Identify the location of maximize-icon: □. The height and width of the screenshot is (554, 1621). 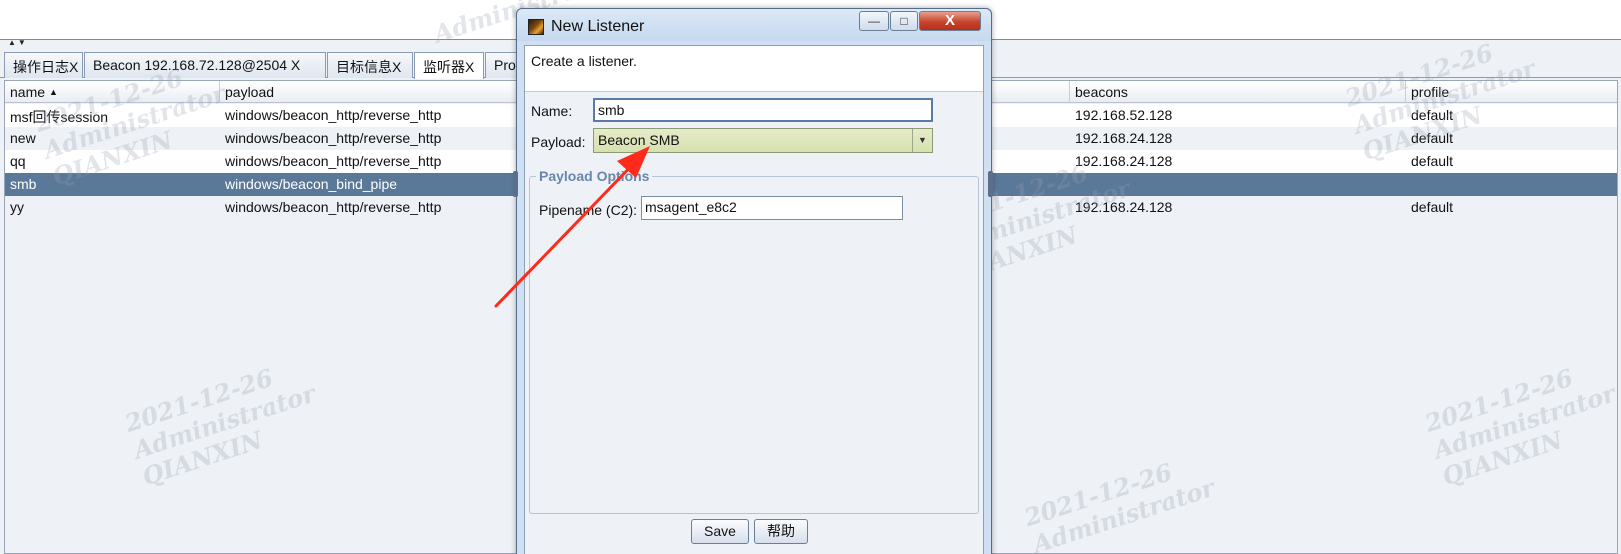
(904, 21).